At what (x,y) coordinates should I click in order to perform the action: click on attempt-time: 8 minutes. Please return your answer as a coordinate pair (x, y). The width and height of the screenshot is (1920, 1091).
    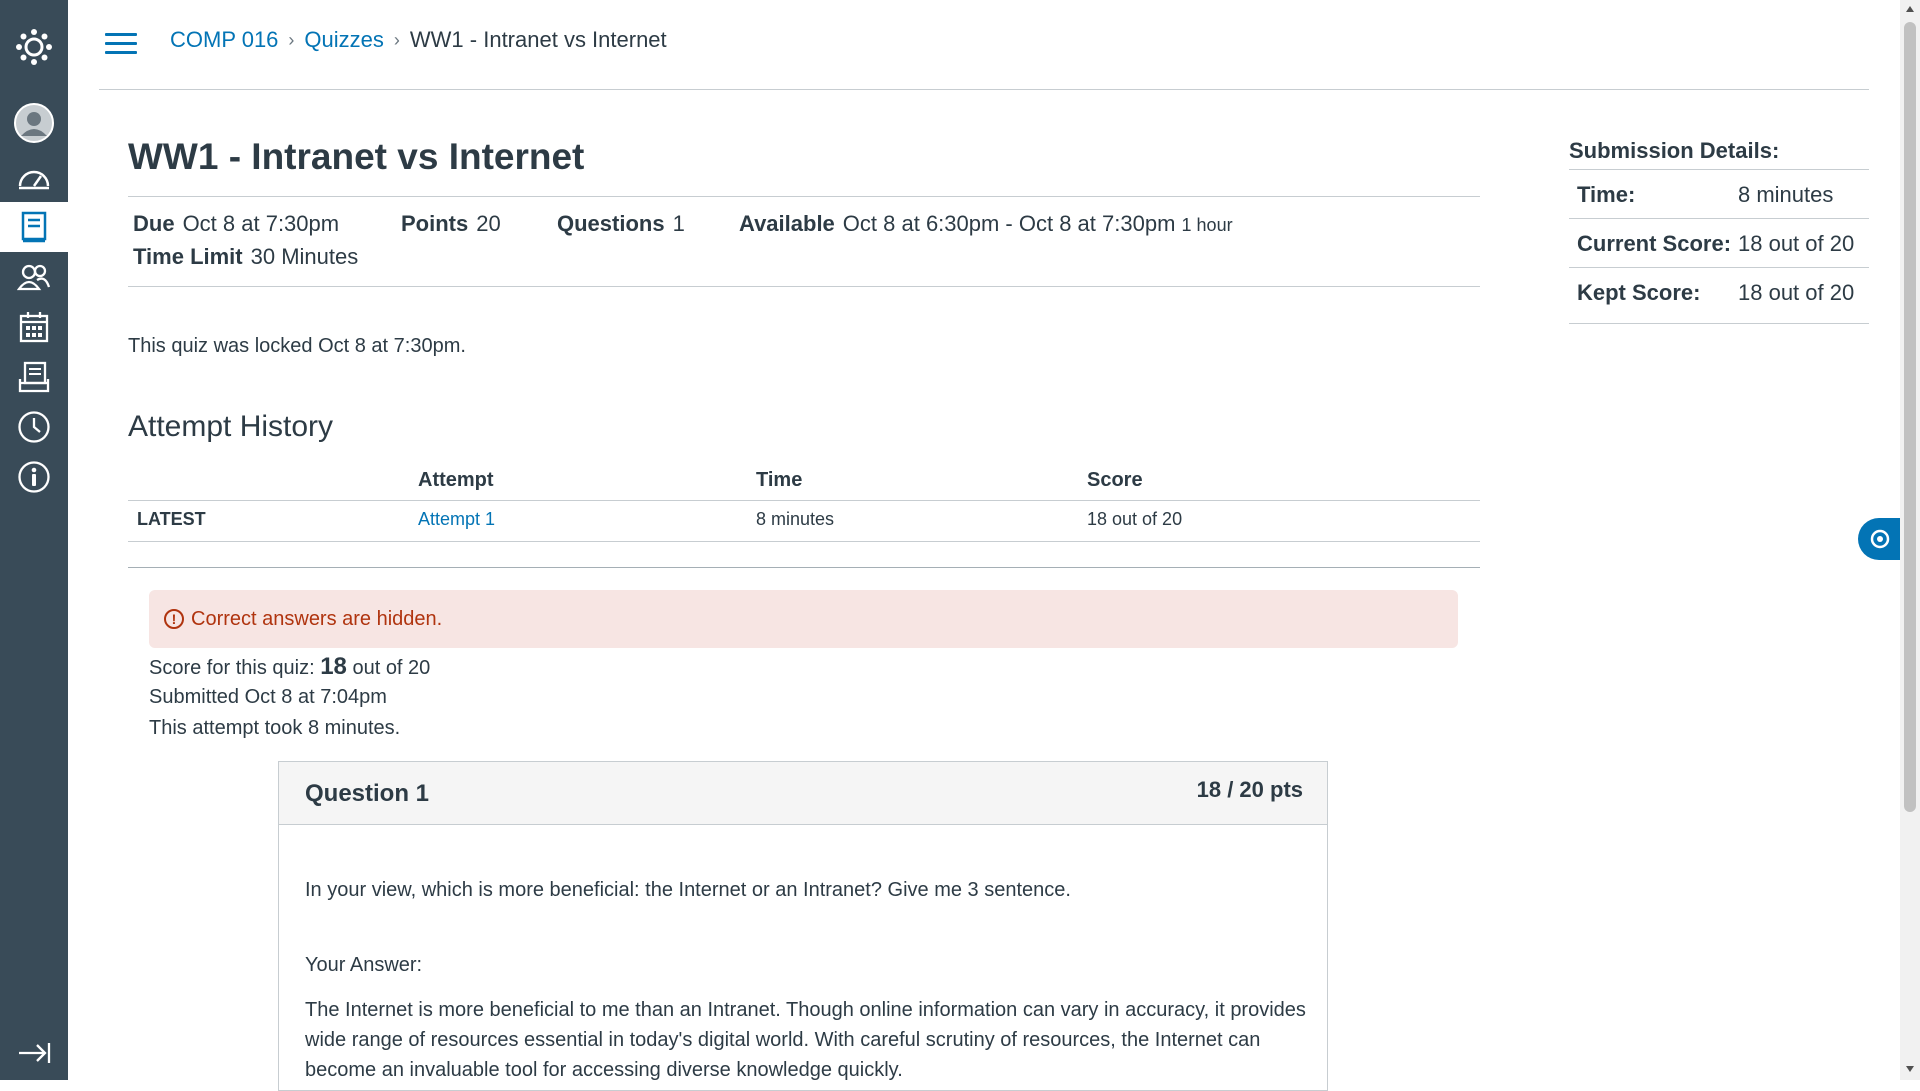
    Looking at the image, I should click on (795, 519).